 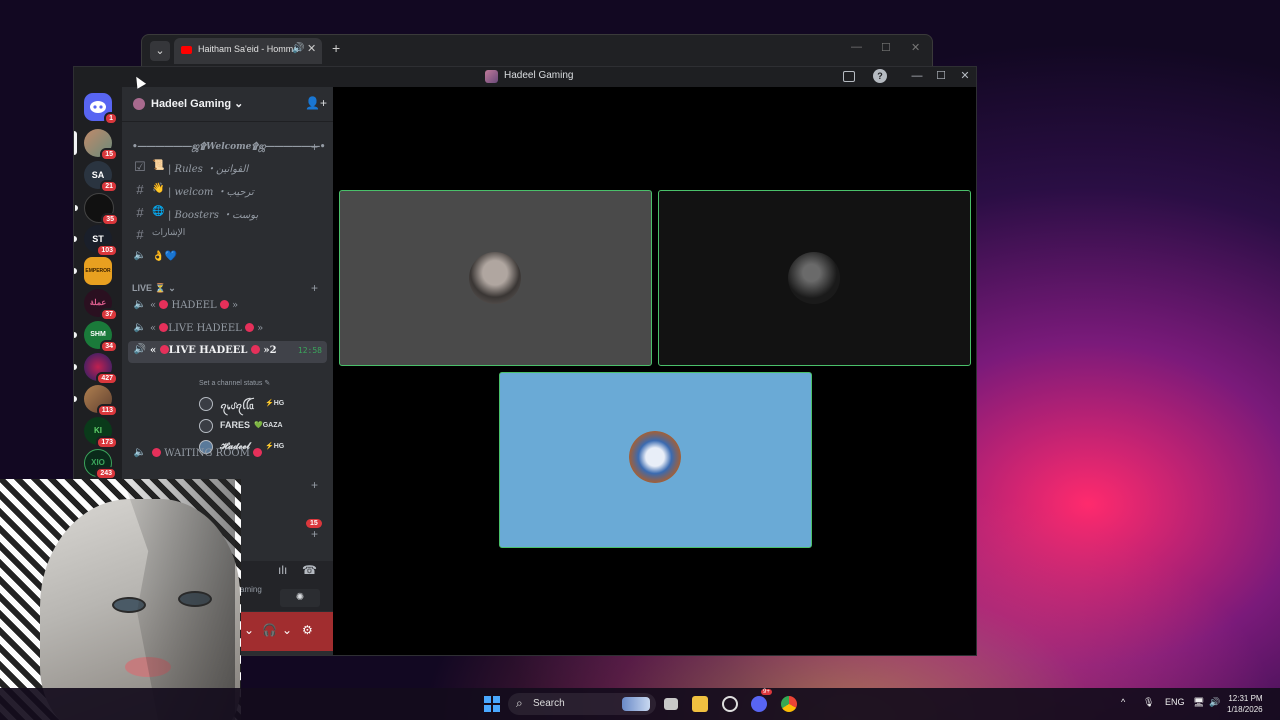 I want to click on taskbar-search: ⌕ Search, so click(x=582, y=704).